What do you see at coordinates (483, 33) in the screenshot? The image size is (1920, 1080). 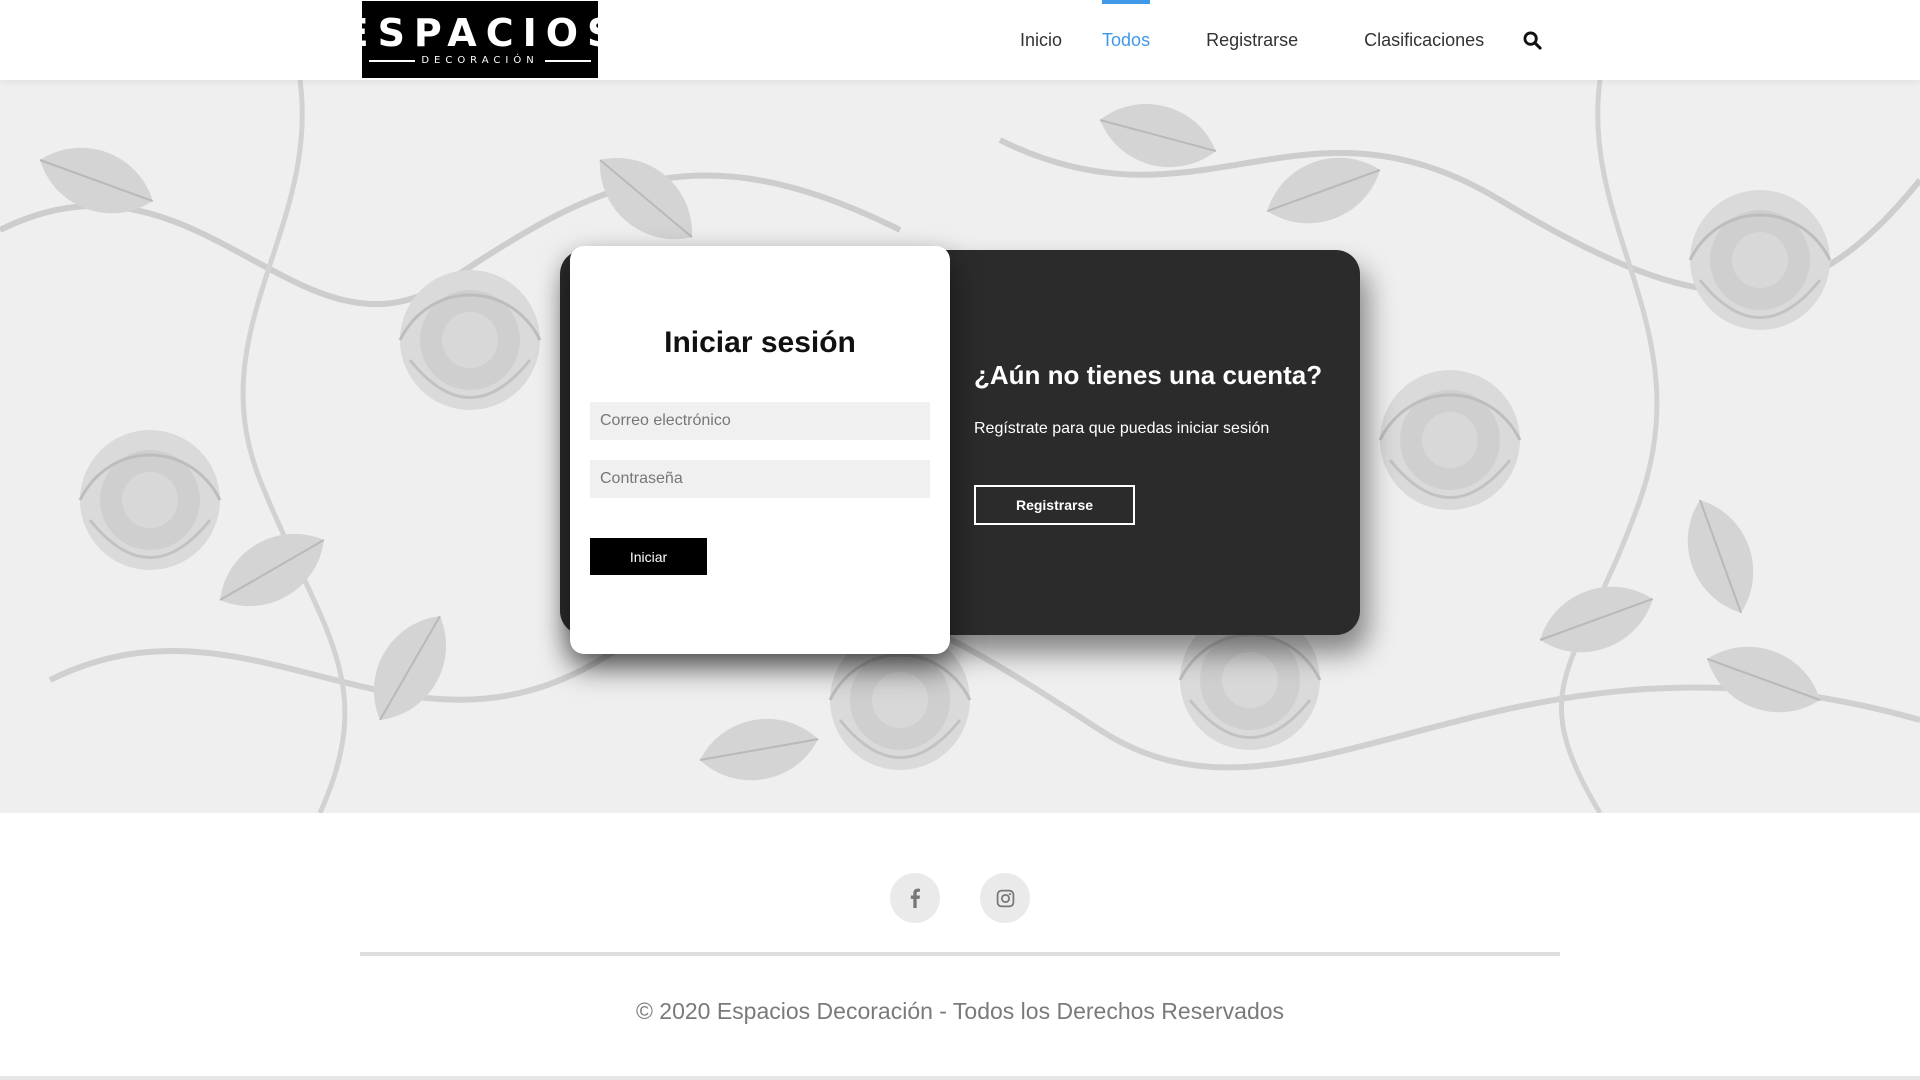 I see `brand-name: ESPACIOS` at bounding box center [483, 33].